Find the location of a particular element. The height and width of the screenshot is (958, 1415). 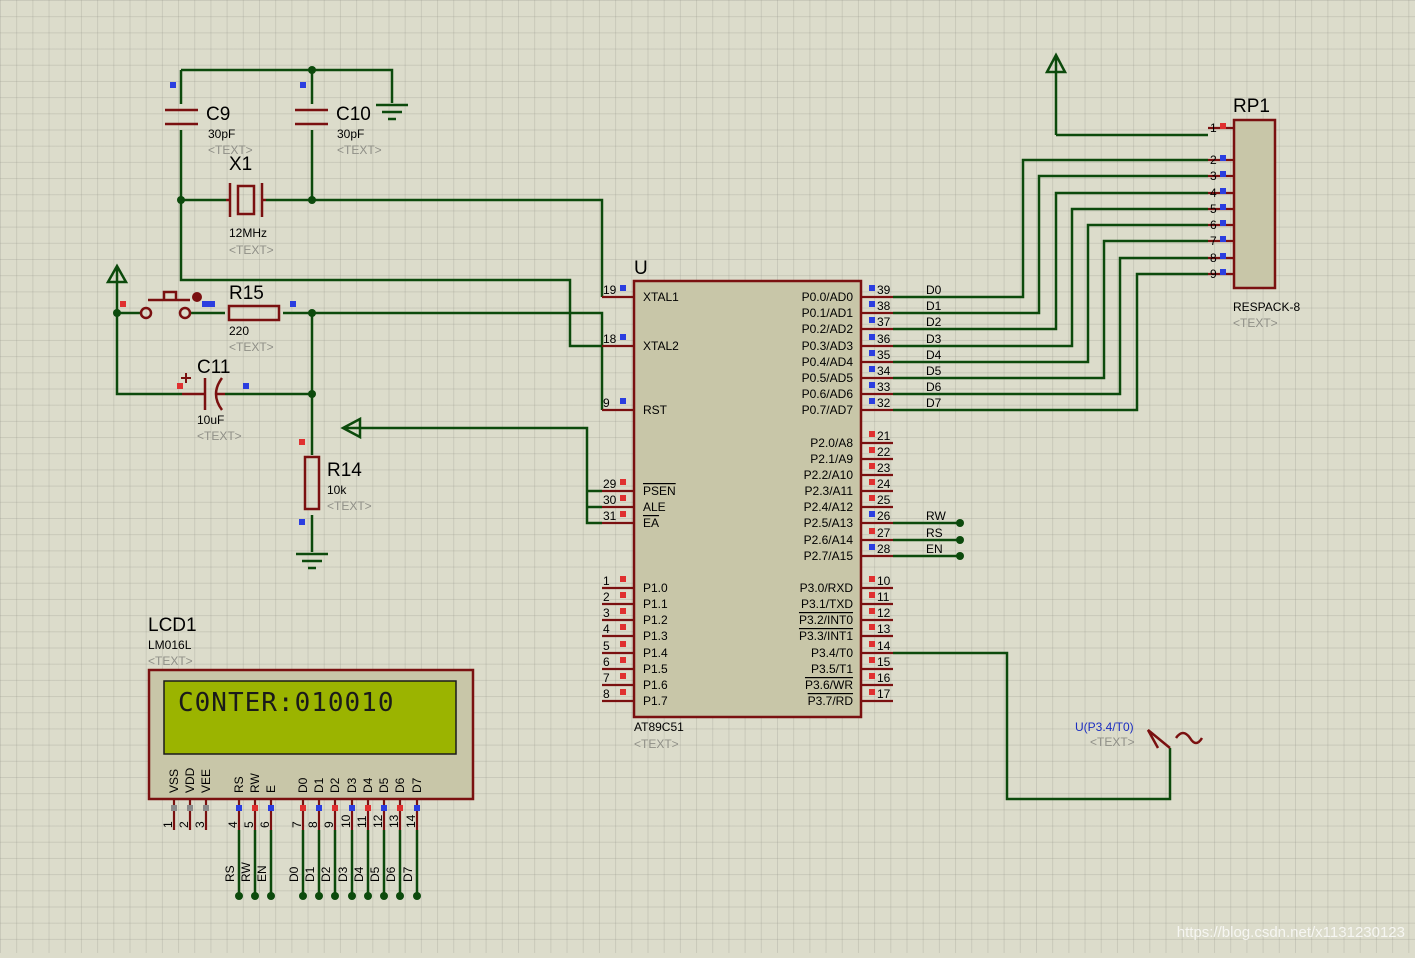

pin-number: 38 is located at coordinates (884, 306).